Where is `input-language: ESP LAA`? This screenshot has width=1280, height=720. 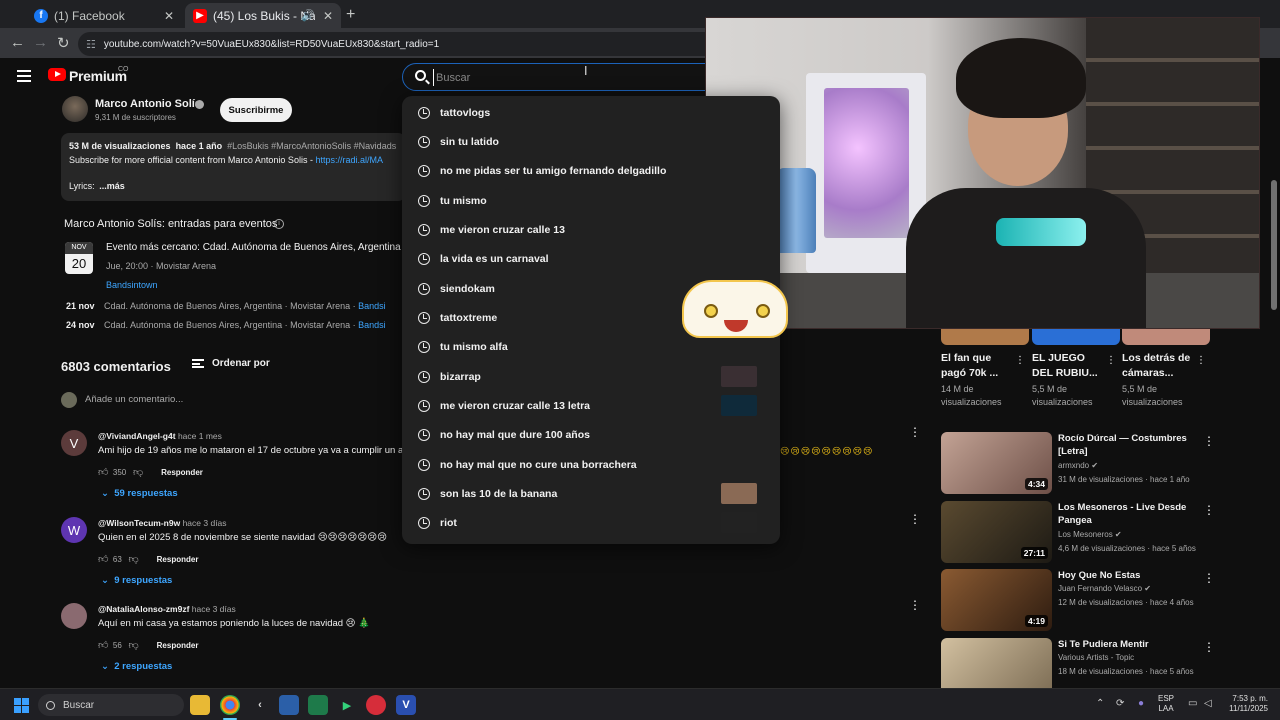
input-language: ESP LAA is located at coordinates (1166, 704).